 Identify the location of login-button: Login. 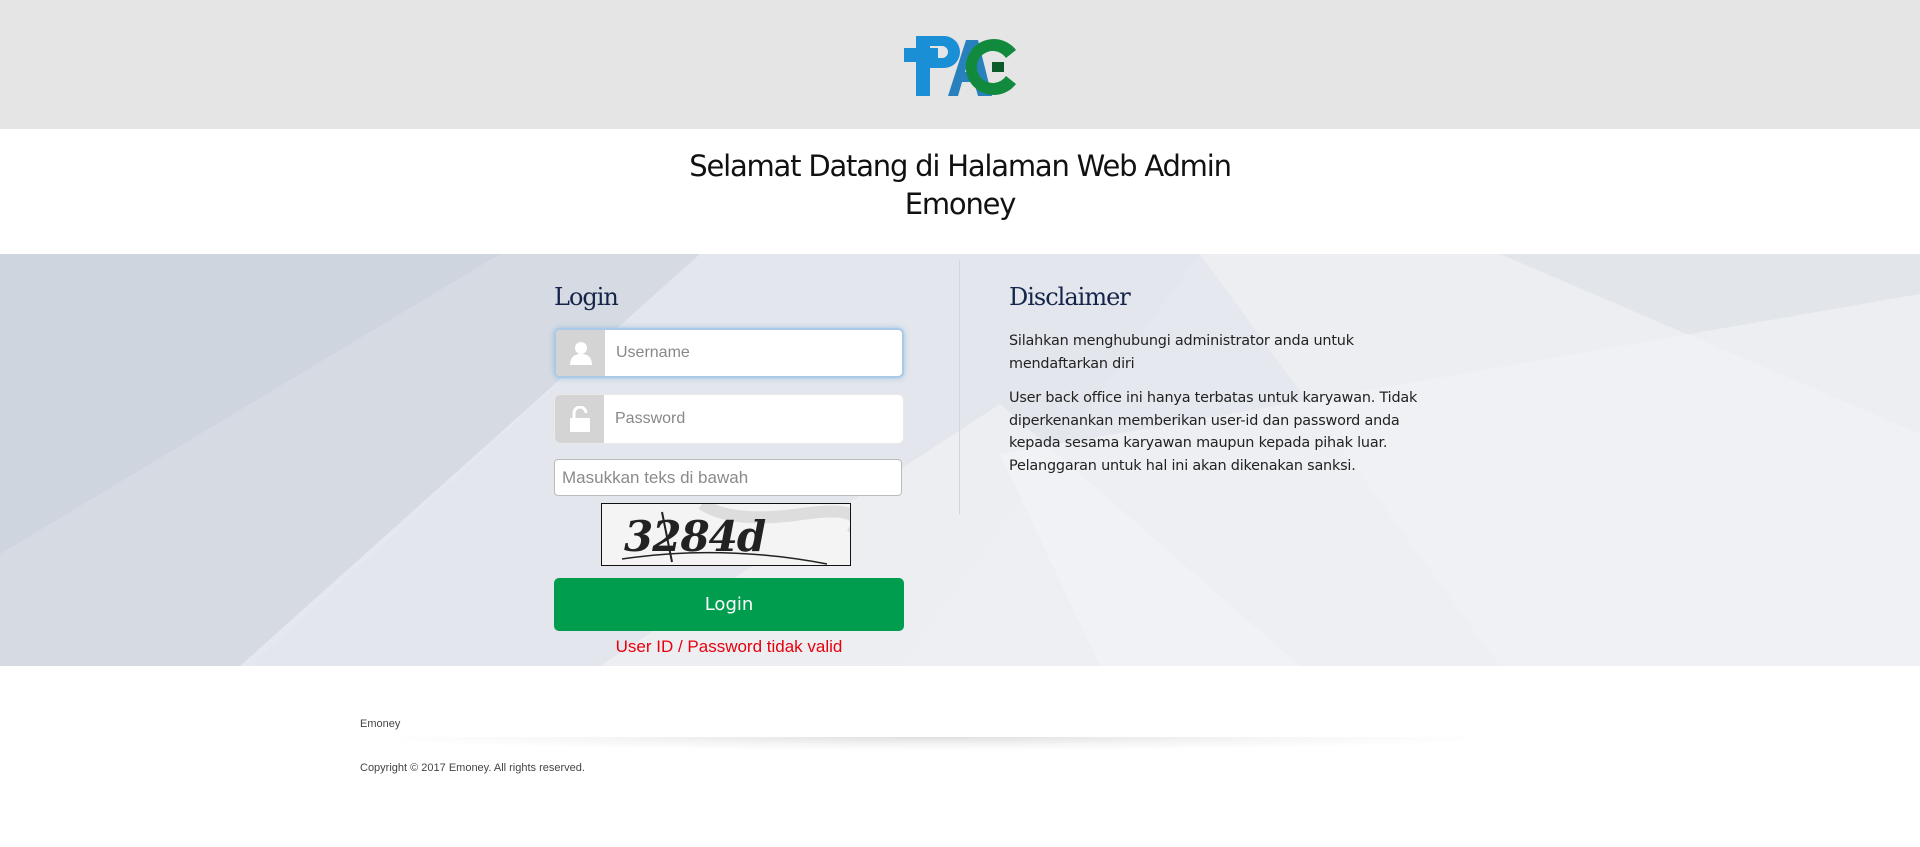
(729, 604).